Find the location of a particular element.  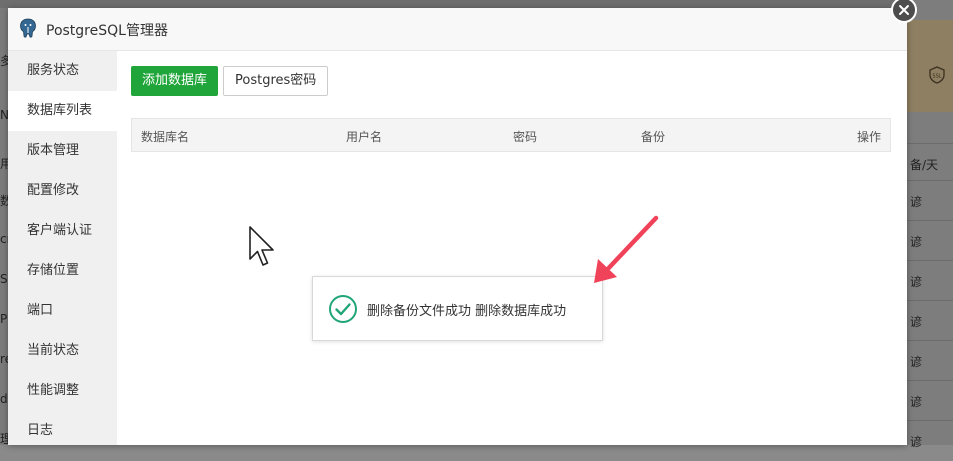

background-left-char: re is located at coordinates (4, 359).